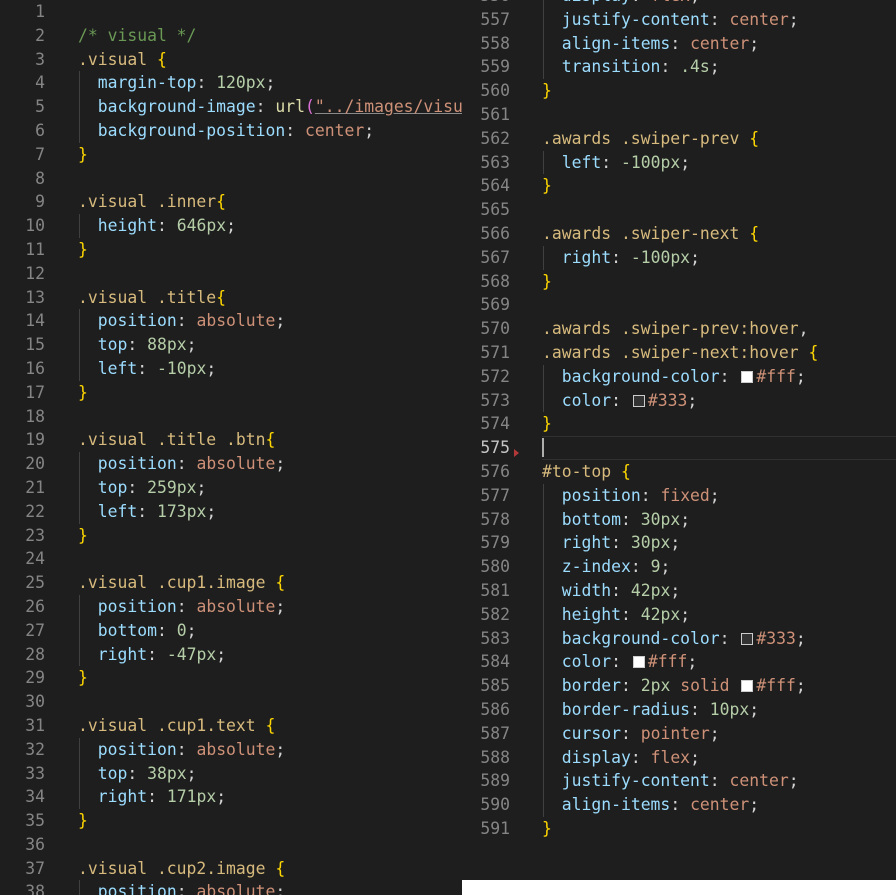  What do you see at coordinates (601, 495) in the screenshot?
I see `token-prop: position` at bounding box center [601, 495].